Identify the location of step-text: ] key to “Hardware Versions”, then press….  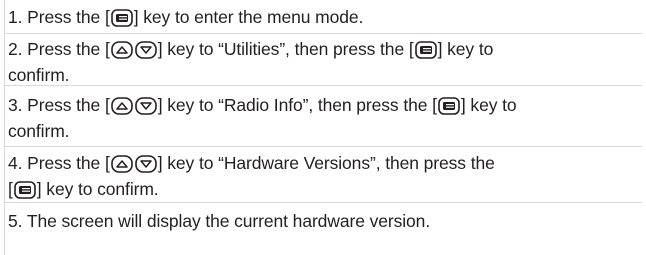
(326, 163).